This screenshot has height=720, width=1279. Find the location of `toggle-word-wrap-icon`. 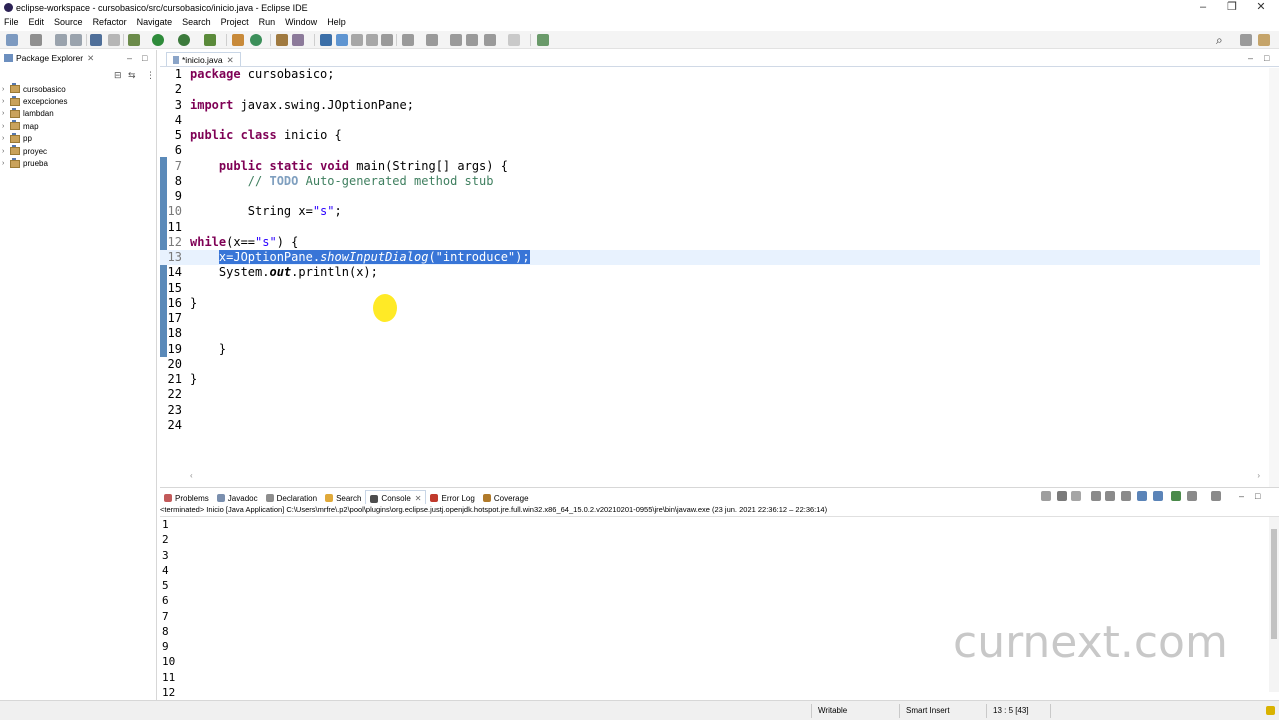

toggle-word-wrap-icon is located at coordinates (357, 40).